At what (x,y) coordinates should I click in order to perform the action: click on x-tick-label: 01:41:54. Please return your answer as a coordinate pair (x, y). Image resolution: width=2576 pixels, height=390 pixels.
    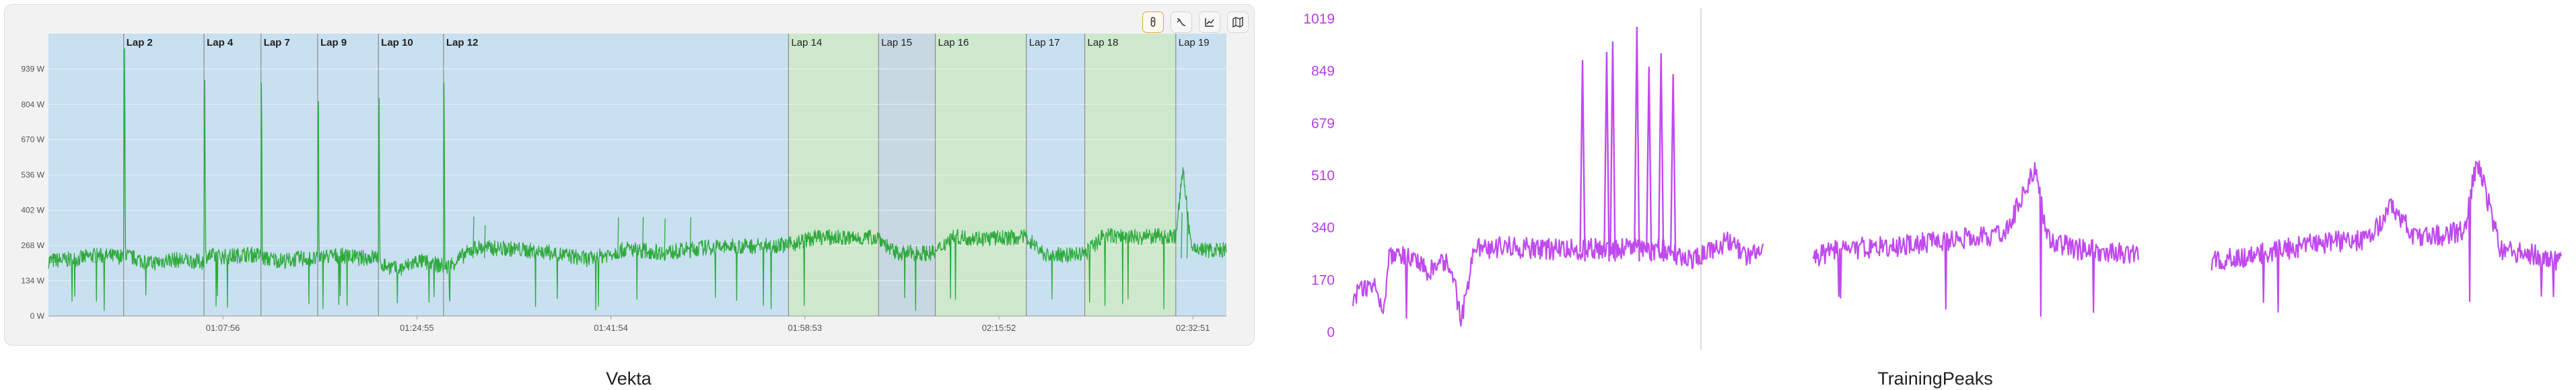
    Looking at the image, I should click on (611, 328).